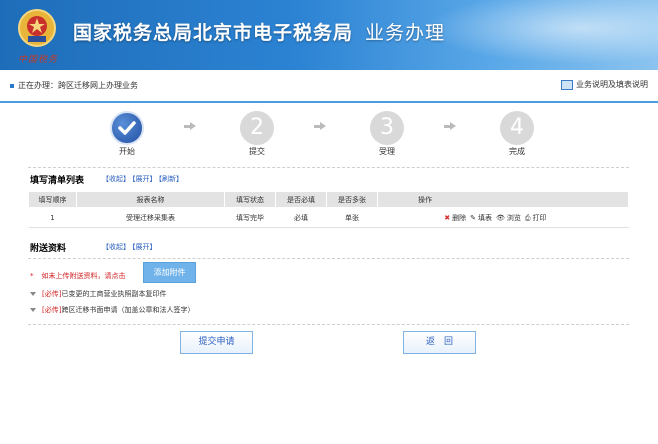 This screenshot has height=444, width=658. I want to click on refresh-link: 【刷新】, so click(171, 179).